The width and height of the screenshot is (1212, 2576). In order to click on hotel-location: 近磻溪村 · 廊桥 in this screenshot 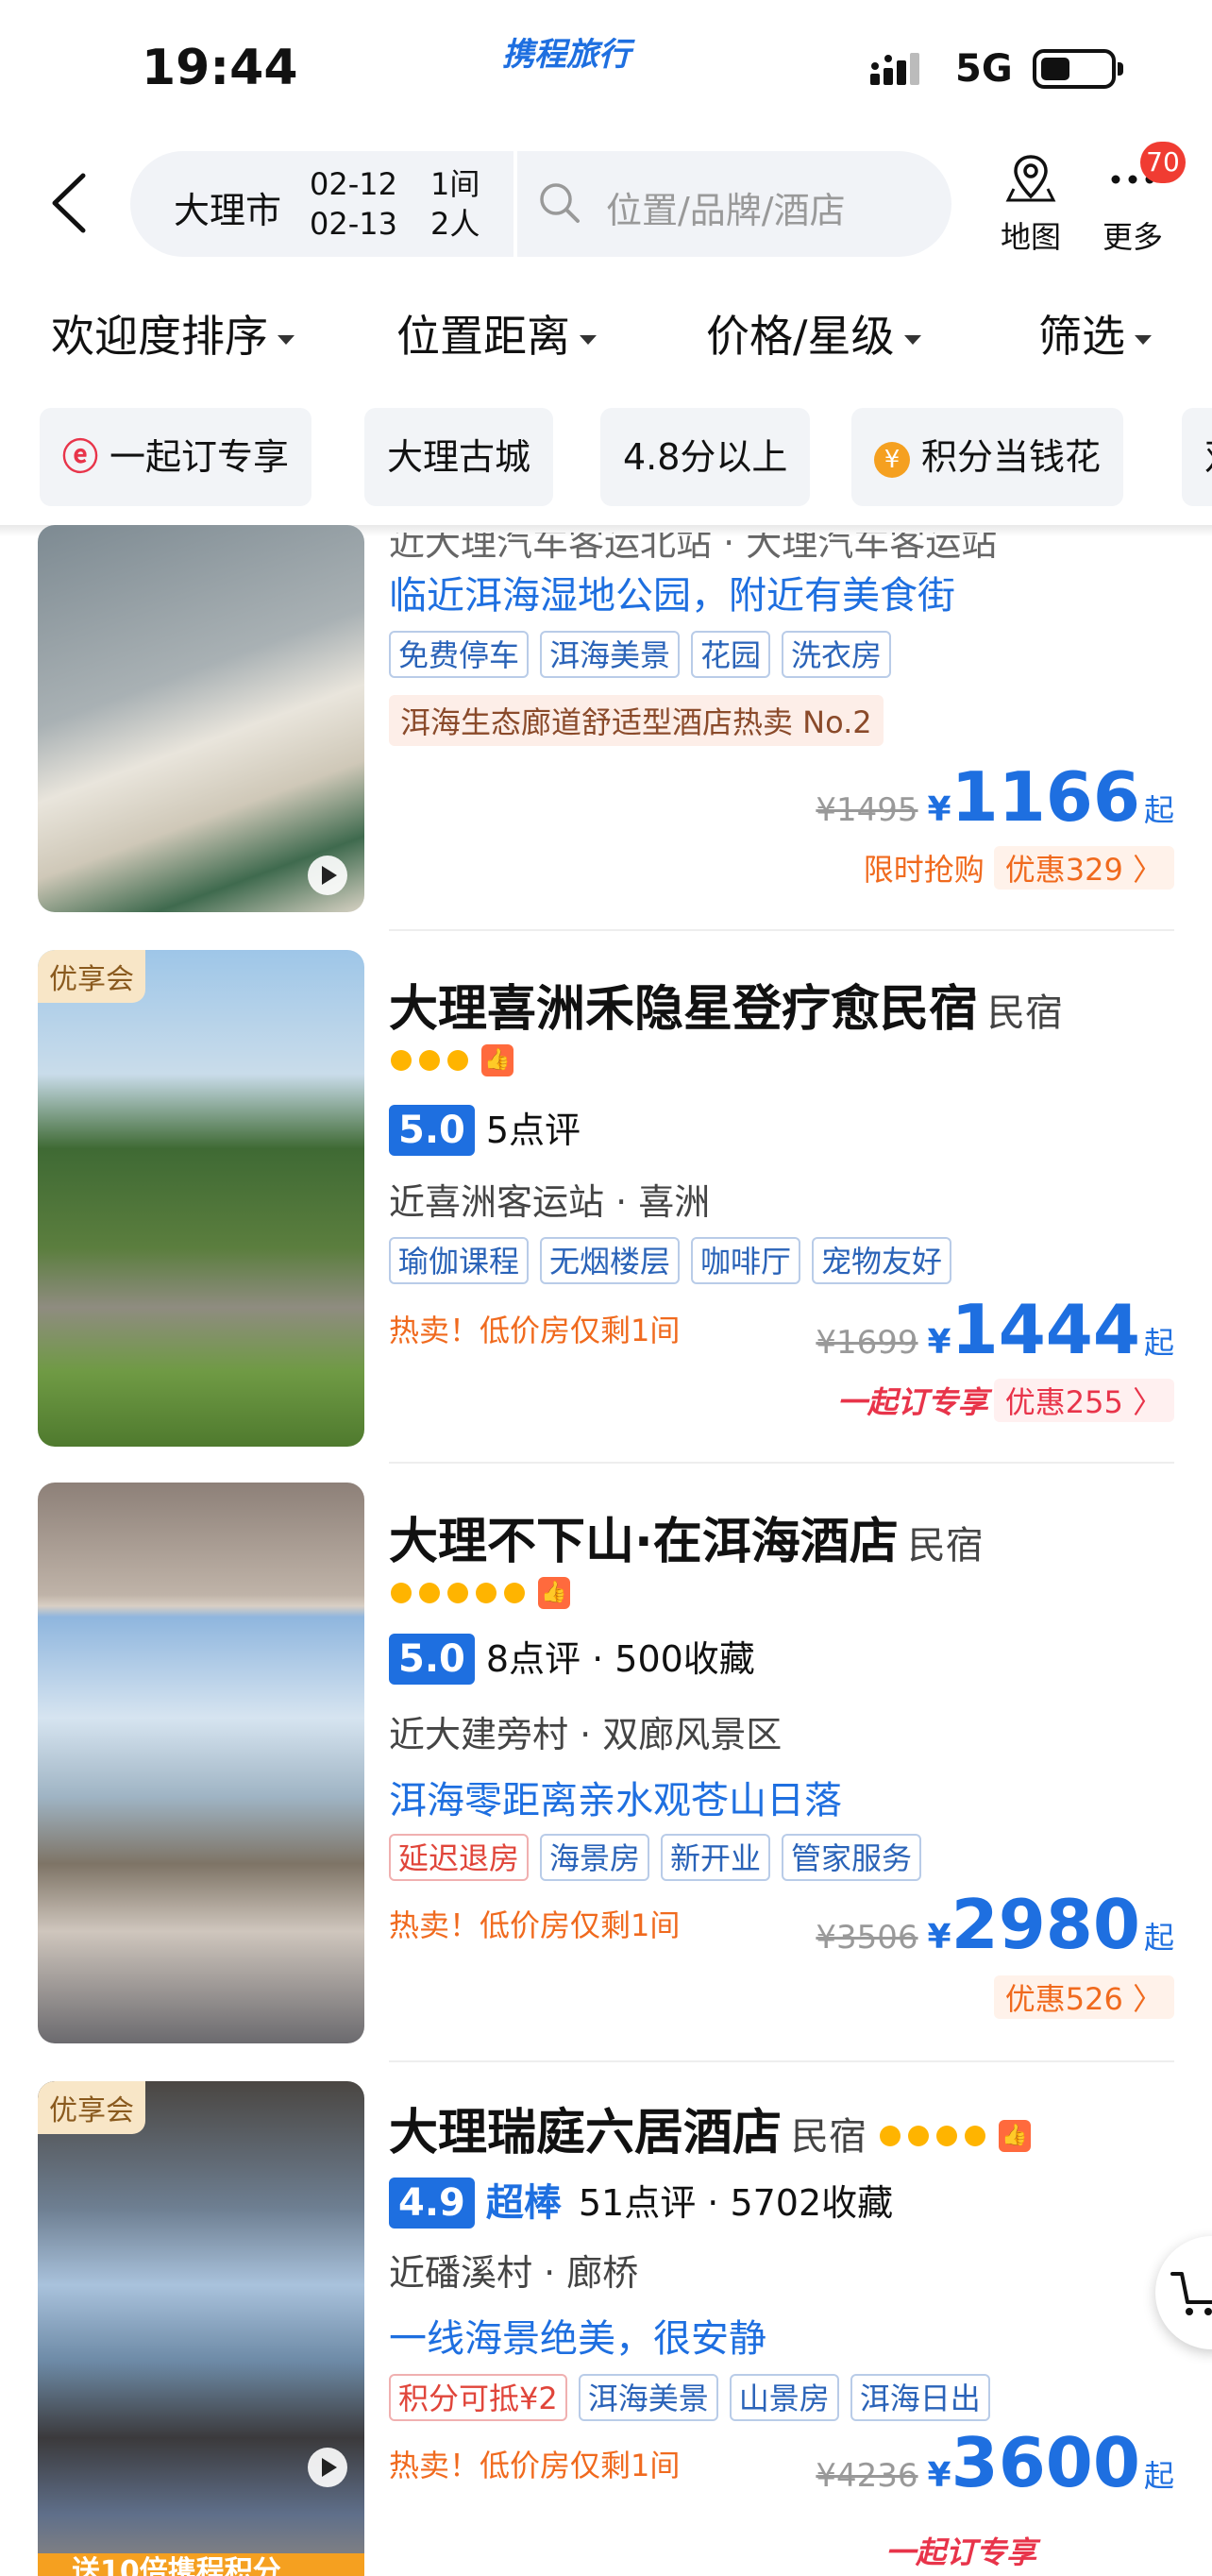, I will do `click(514, 2273)`.